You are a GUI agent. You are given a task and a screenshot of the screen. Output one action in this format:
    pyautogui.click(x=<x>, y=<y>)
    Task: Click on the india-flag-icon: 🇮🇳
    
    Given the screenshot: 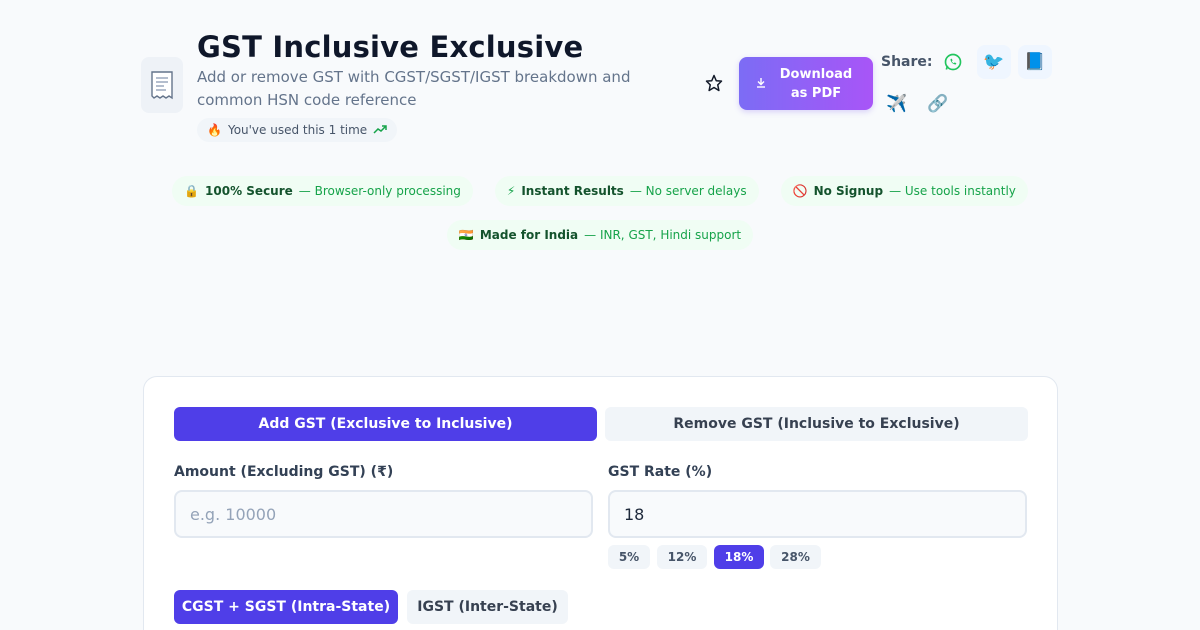 What is the action you would take?
    pyautogui.click(x=466, y=235)
    